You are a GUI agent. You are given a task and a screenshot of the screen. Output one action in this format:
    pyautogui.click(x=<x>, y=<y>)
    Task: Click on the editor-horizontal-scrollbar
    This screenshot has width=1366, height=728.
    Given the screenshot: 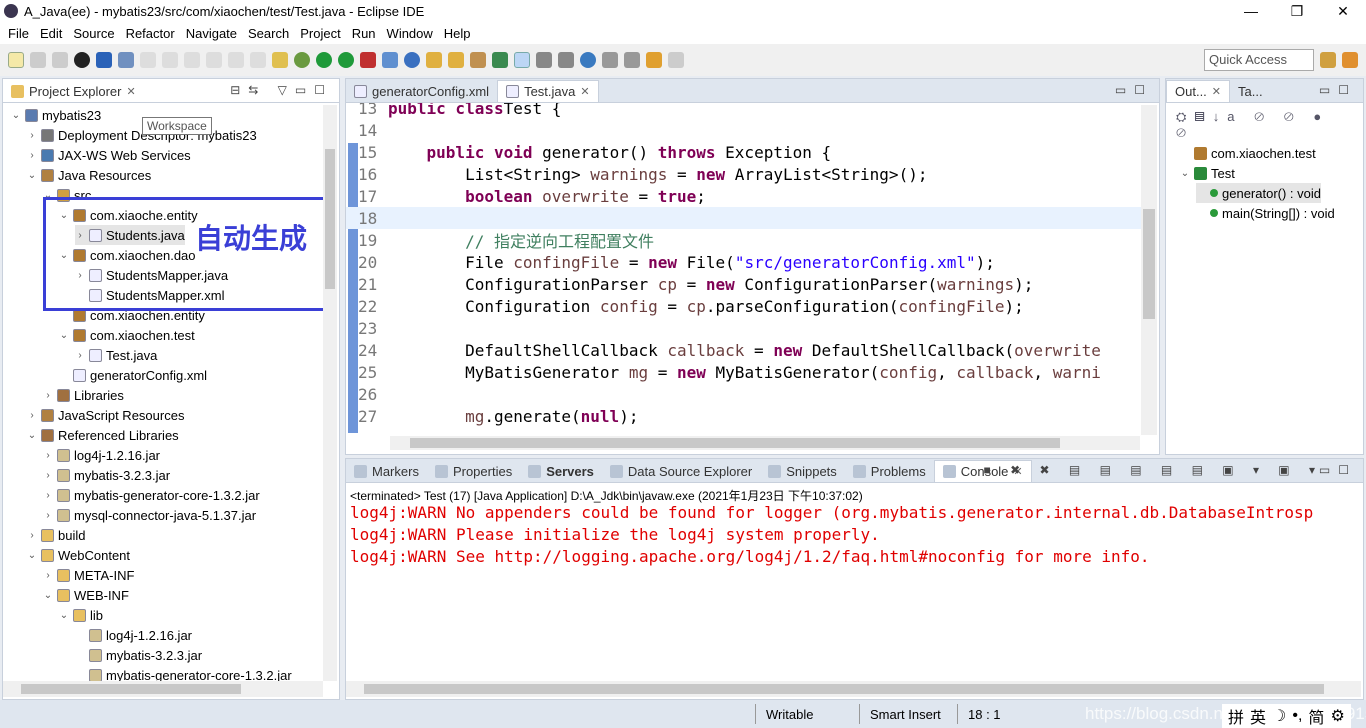 What is the action you would take?
    pyautogui.click(x=765, y=443)
    